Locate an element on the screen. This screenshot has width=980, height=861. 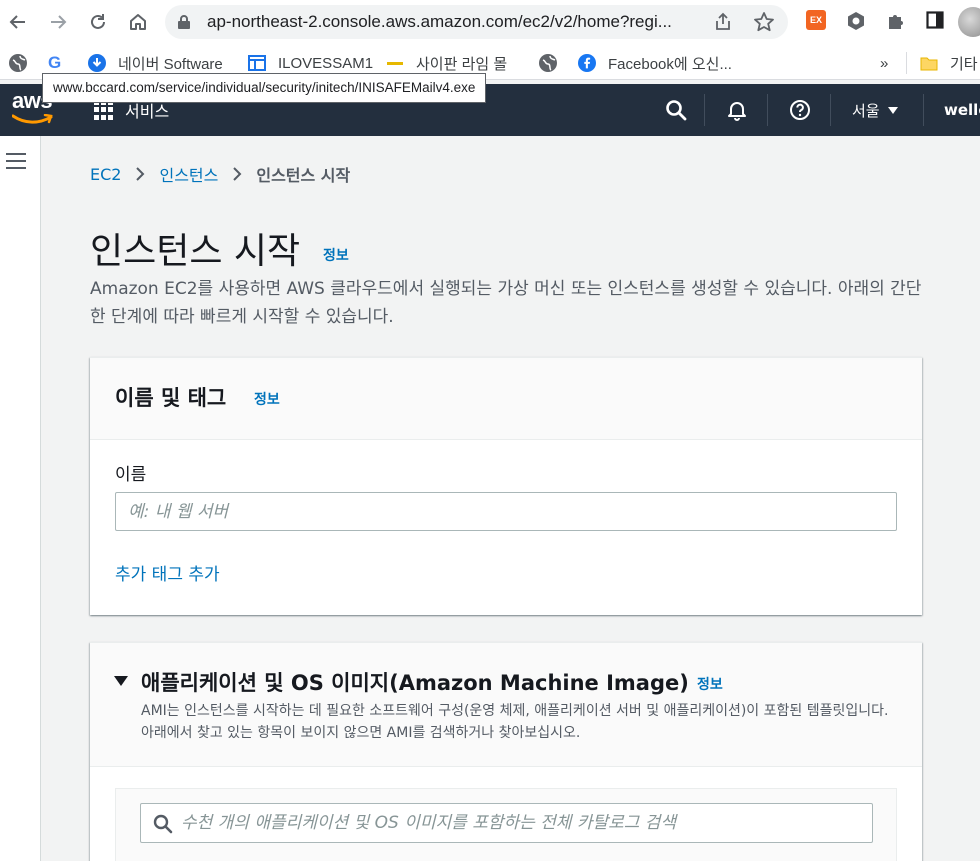
back-button is located at coordinates (18, 22).